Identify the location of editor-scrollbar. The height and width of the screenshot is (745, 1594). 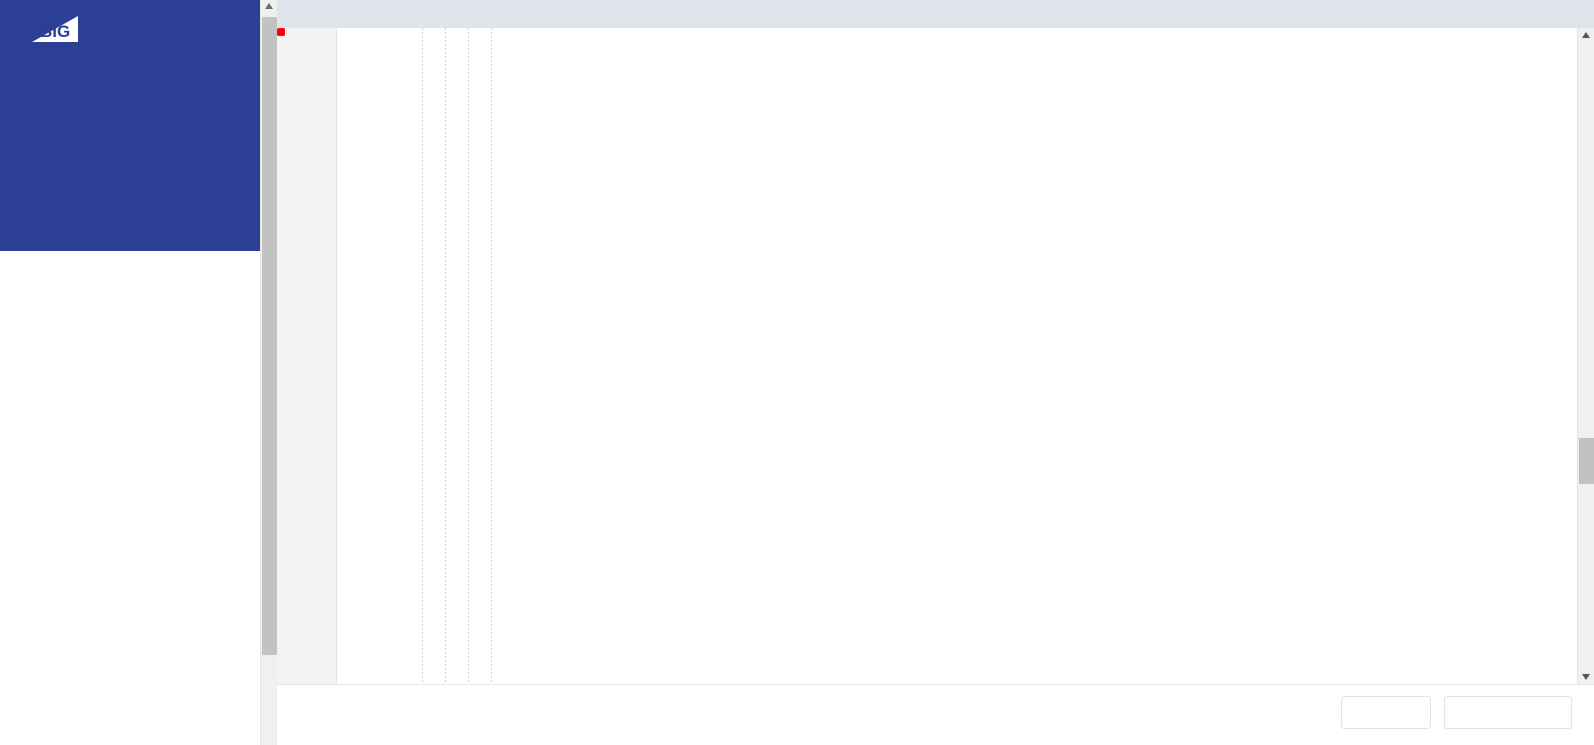
(1585, 356).